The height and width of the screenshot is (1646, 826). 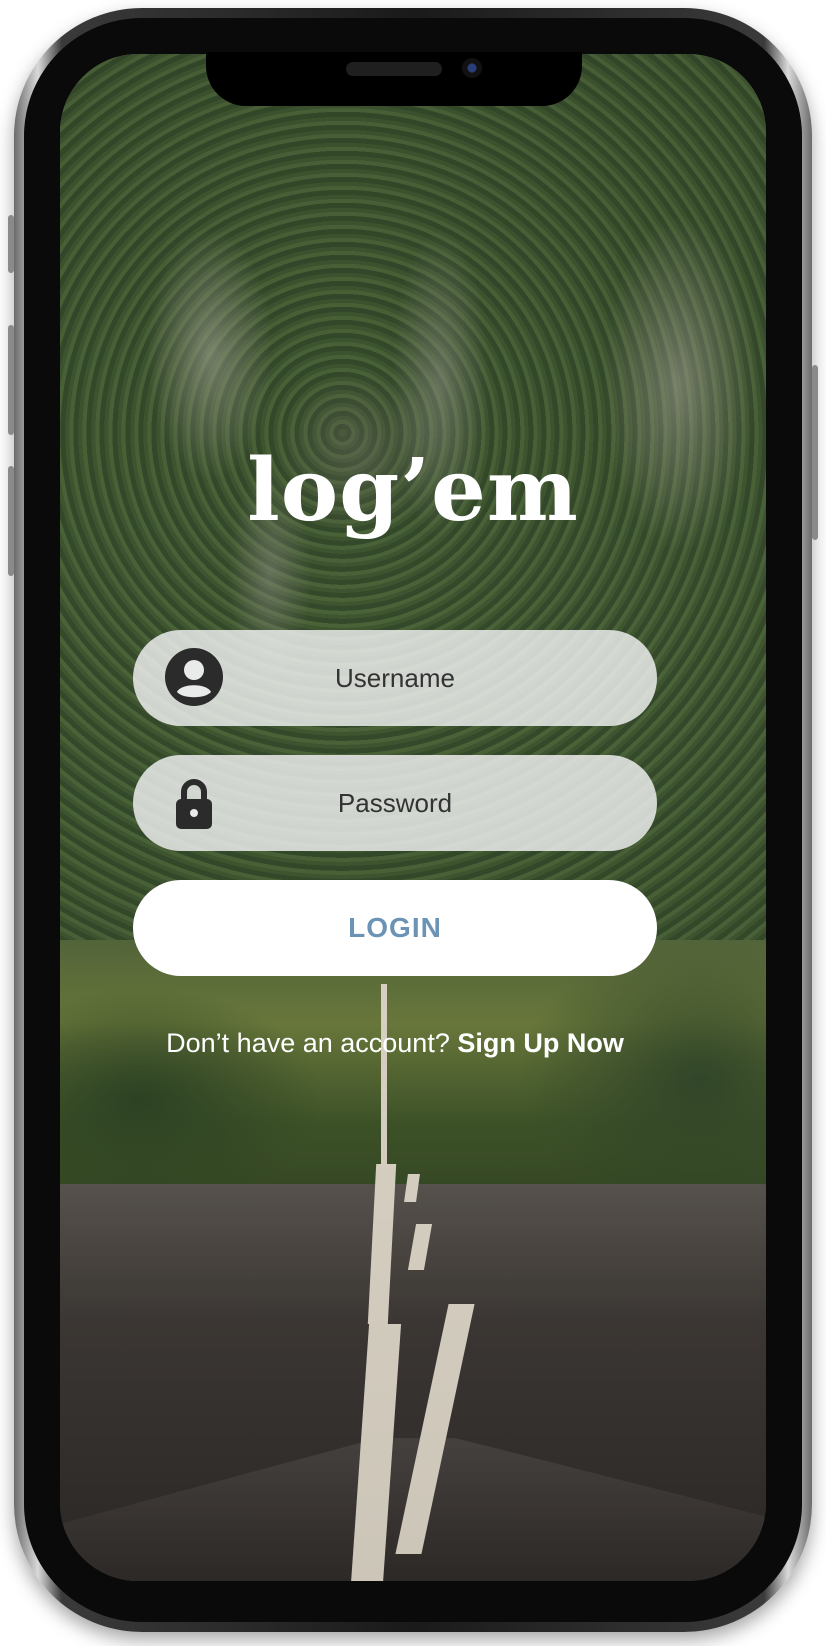 I want to click on front-camera, so click(x=472, y=68).